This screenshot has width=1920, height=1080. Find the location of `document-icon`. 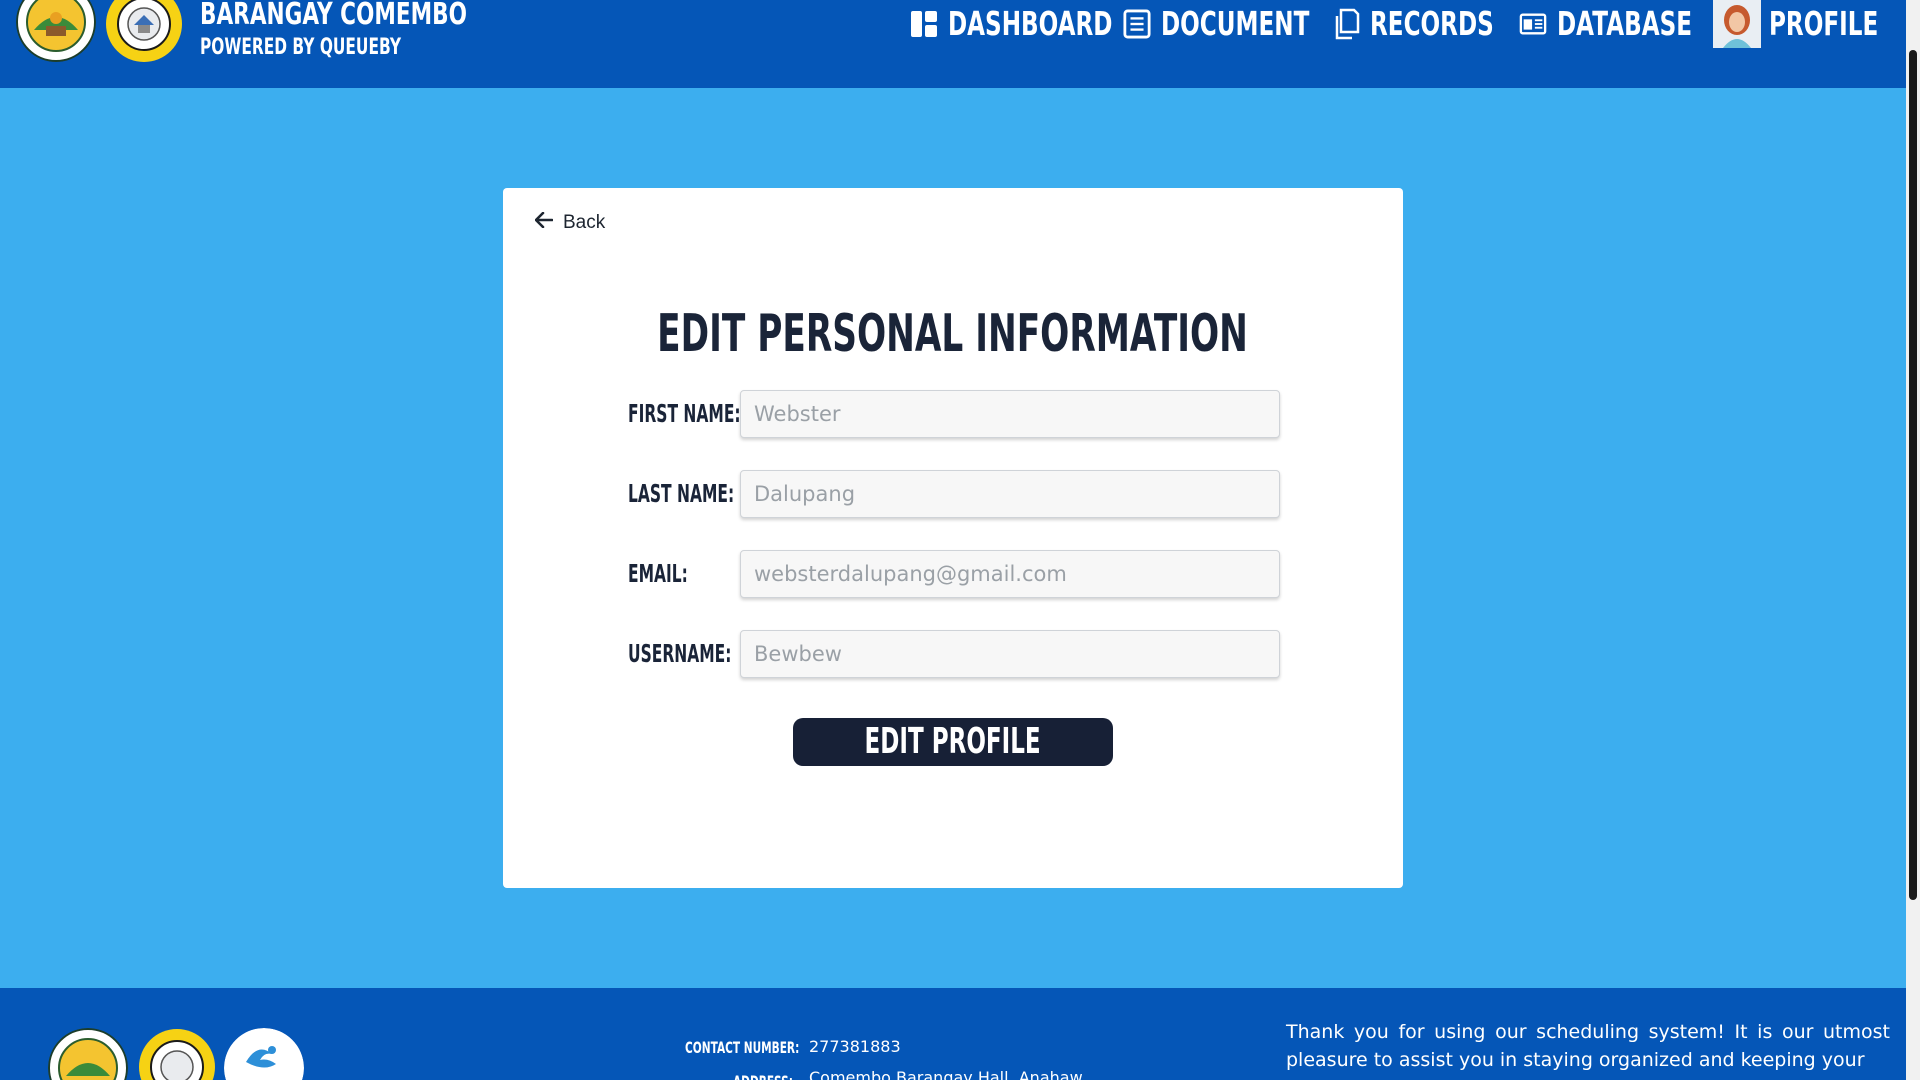

document-icon is located at coordinates (1137, 24).